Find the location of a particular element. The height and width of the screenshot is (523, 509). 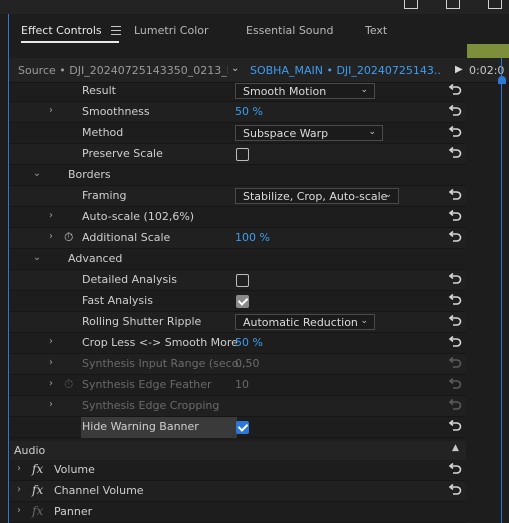

property-label: Synthesis Edge Cropping is located at coordinates (151, 405).